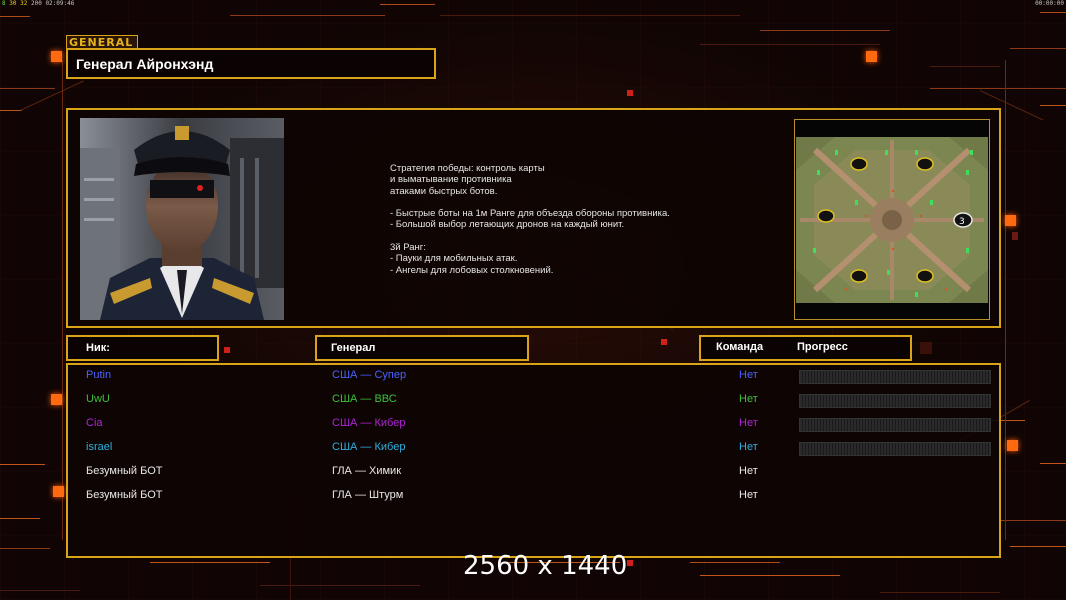  What do you see at coordinates (533, 401) in the screenshot?
I see `player-row: UwU США — ВВС Нет` at bounding box center [533, 401].